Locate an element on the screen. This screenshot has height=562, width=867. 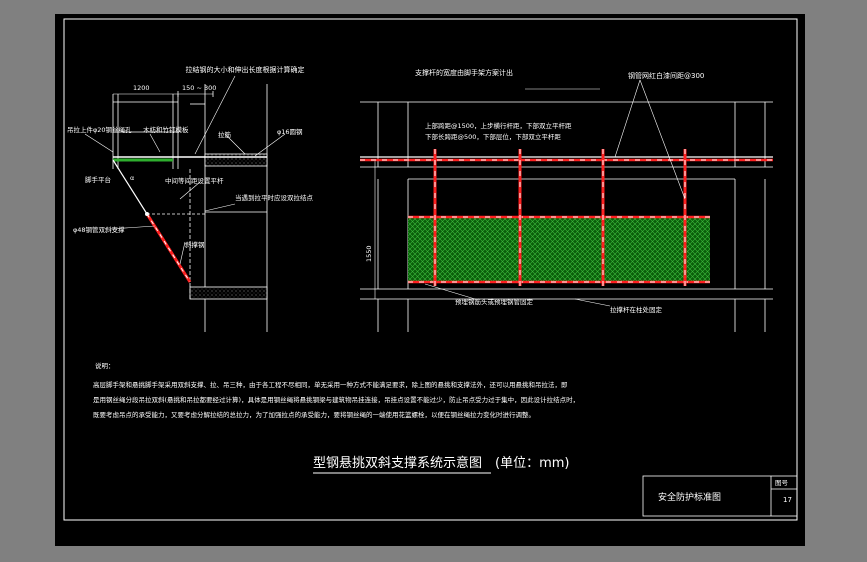
safety-net is located at coordinates (559, 249).